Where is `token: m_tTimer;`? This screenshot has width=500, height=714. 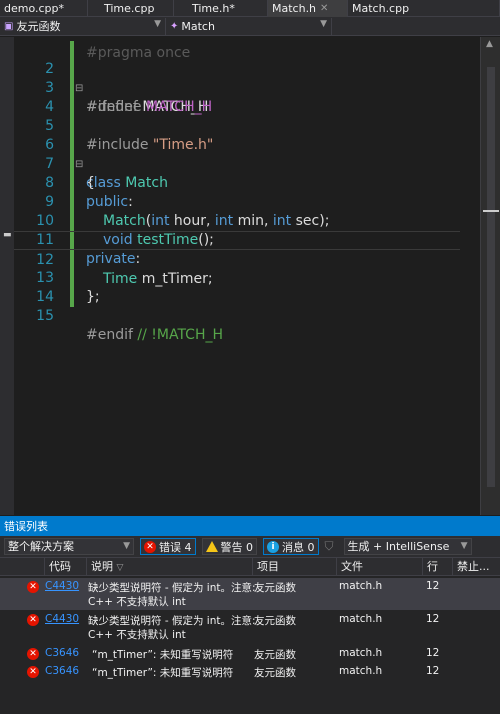
token: m_tTimer; is located at coordinates (175, 279).